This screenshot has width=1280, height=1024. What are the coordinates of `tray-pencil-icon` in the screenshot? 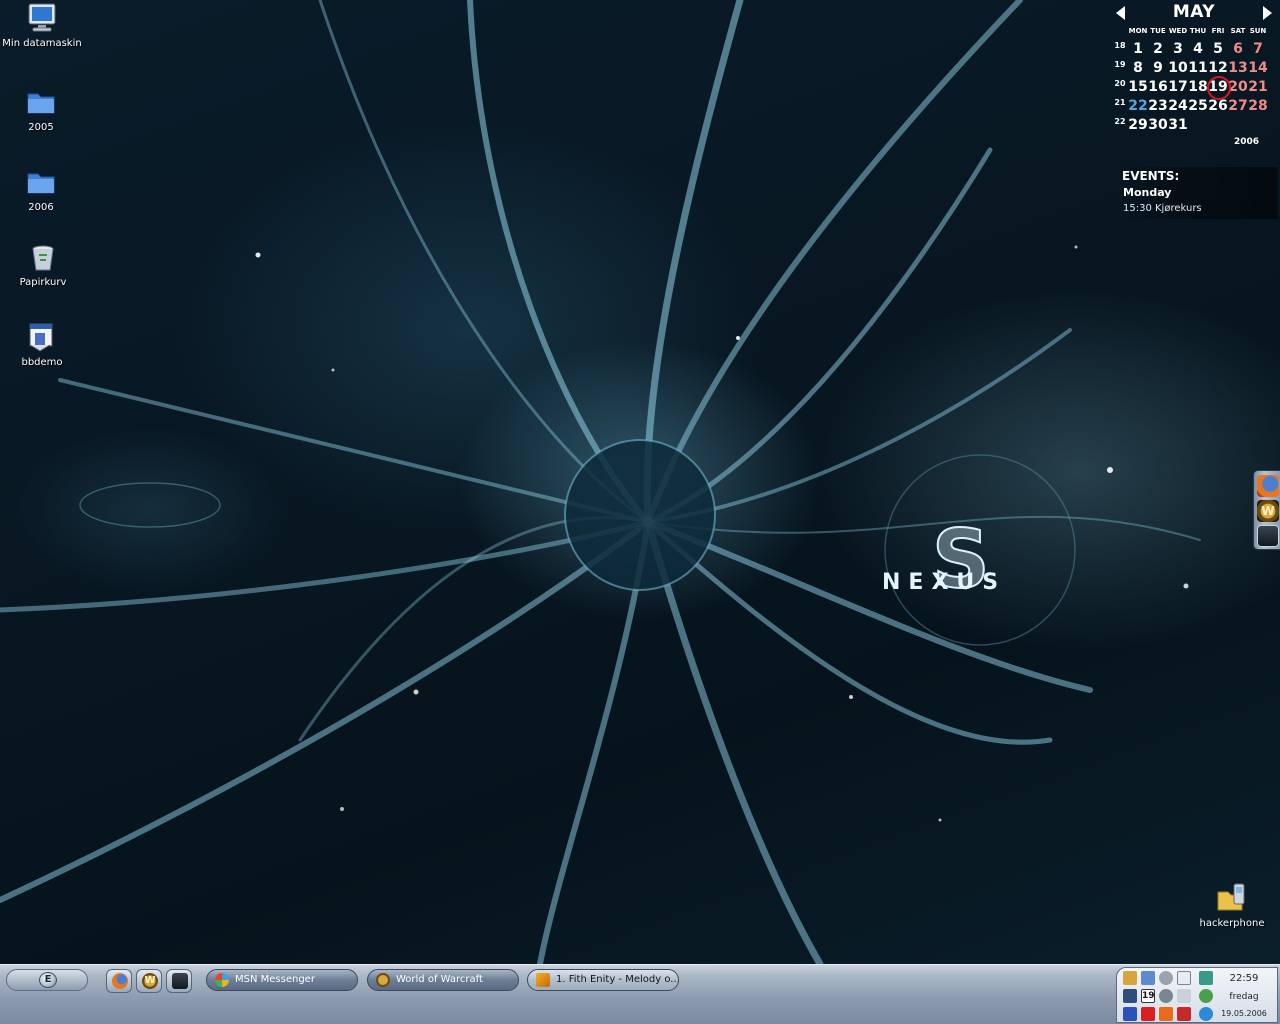 It's located at (1130, 978).